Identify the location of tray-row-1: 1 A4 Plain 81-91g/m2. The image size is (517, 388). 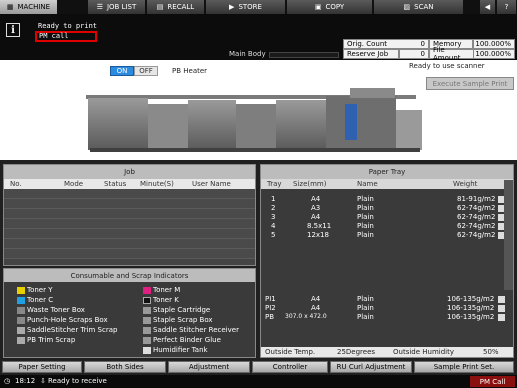
(383, 199).